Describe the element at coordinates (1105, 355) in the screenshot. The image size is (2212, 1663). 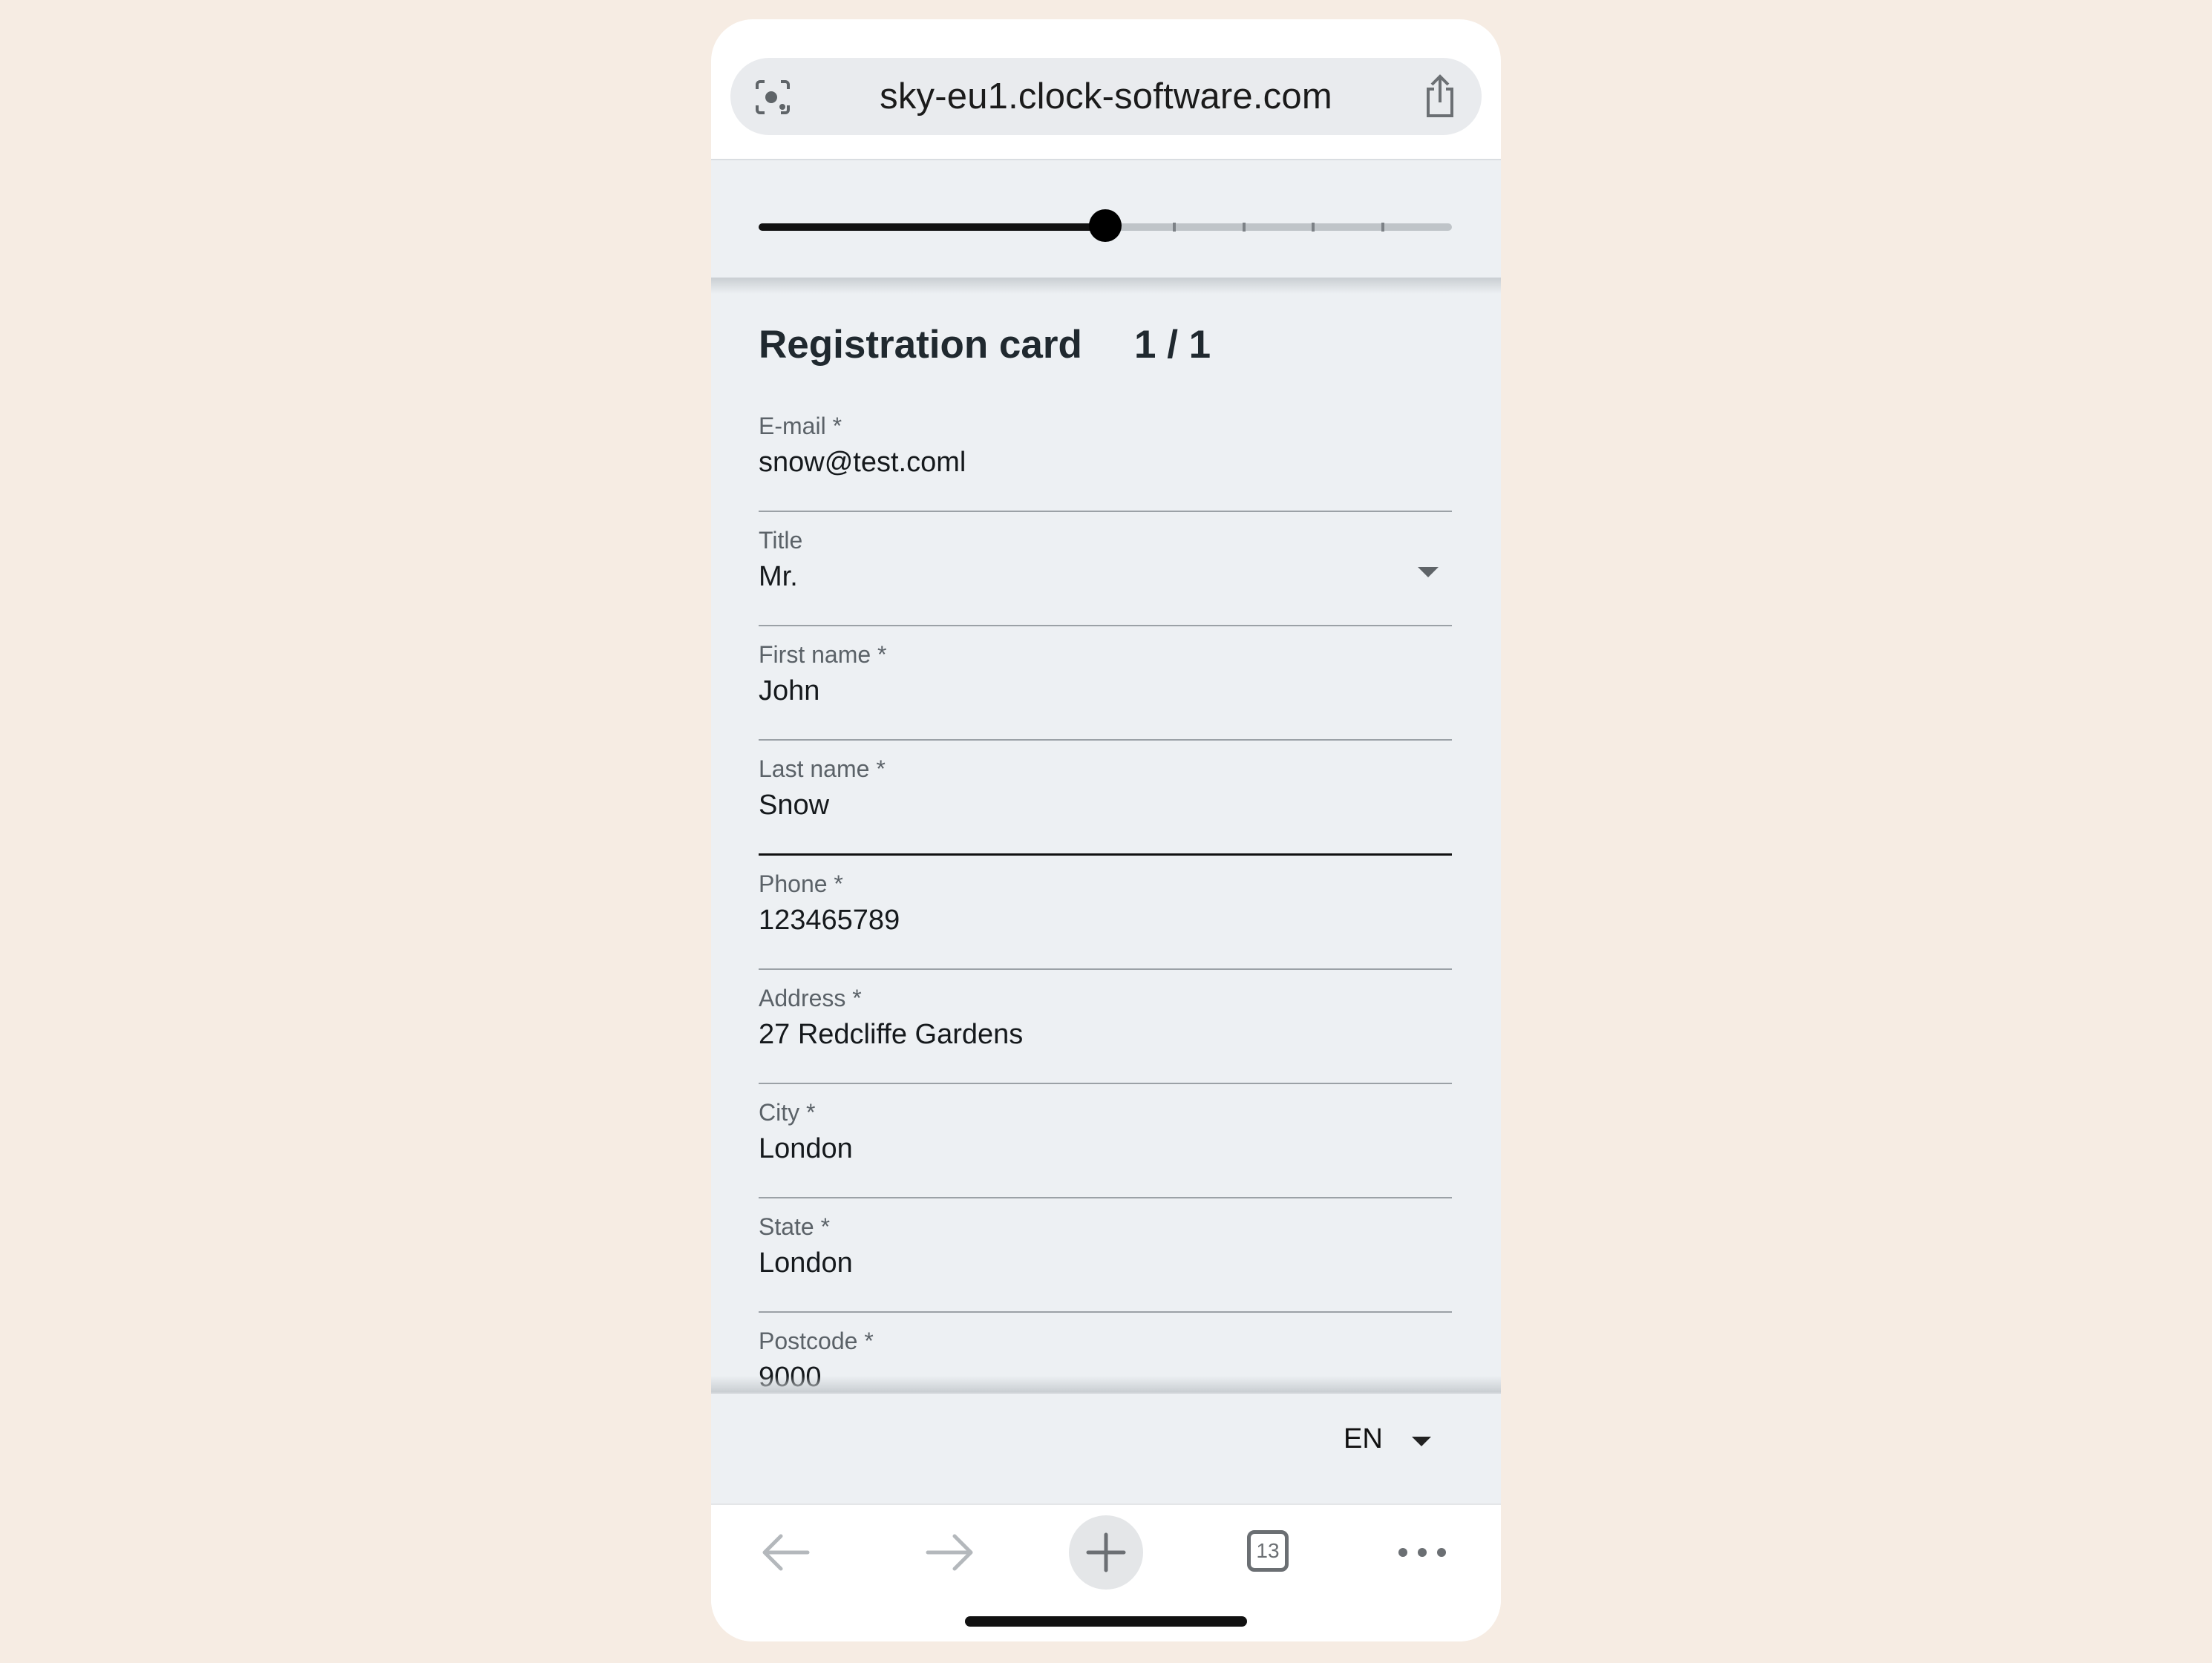
I see `card-header: Registration card 1 / 1` at that location.